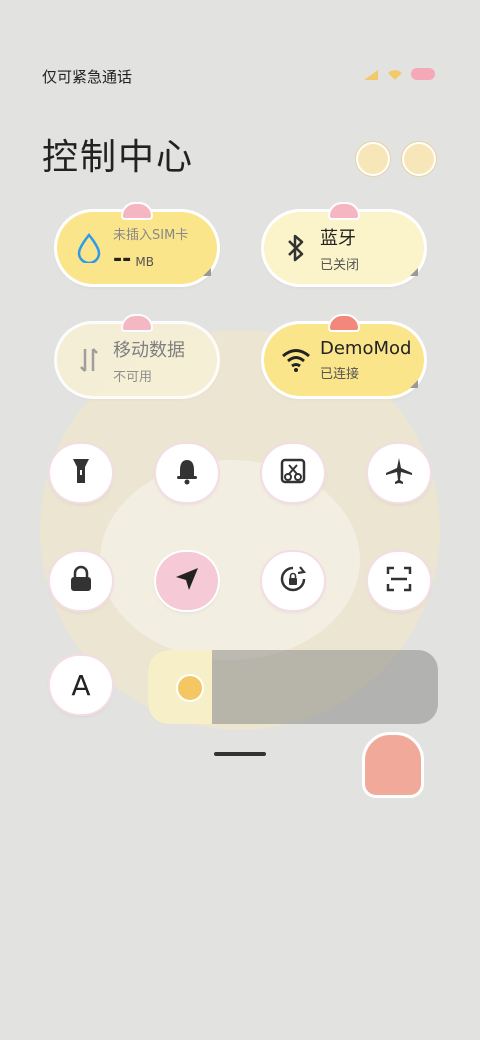  I want to click on drag-handle, so click(240, 754).